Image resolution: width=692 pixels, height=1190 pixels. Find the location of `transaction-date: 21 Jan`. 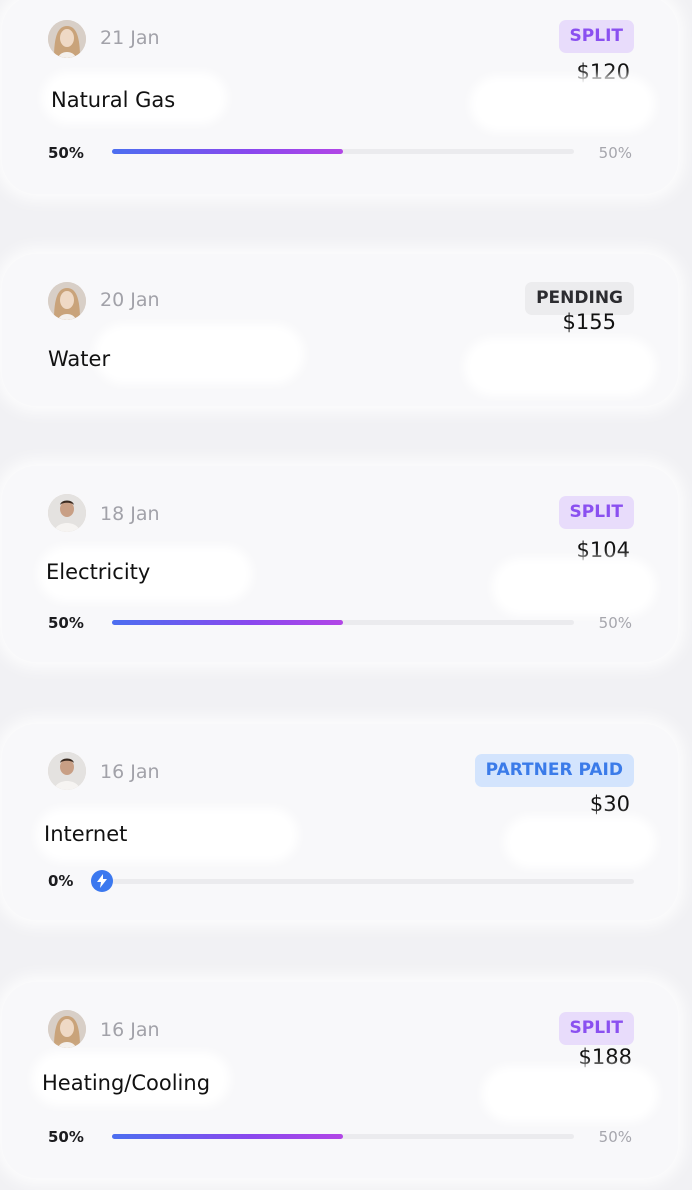

transaction-date: 21 Jan is located at coordinates (130, 38).